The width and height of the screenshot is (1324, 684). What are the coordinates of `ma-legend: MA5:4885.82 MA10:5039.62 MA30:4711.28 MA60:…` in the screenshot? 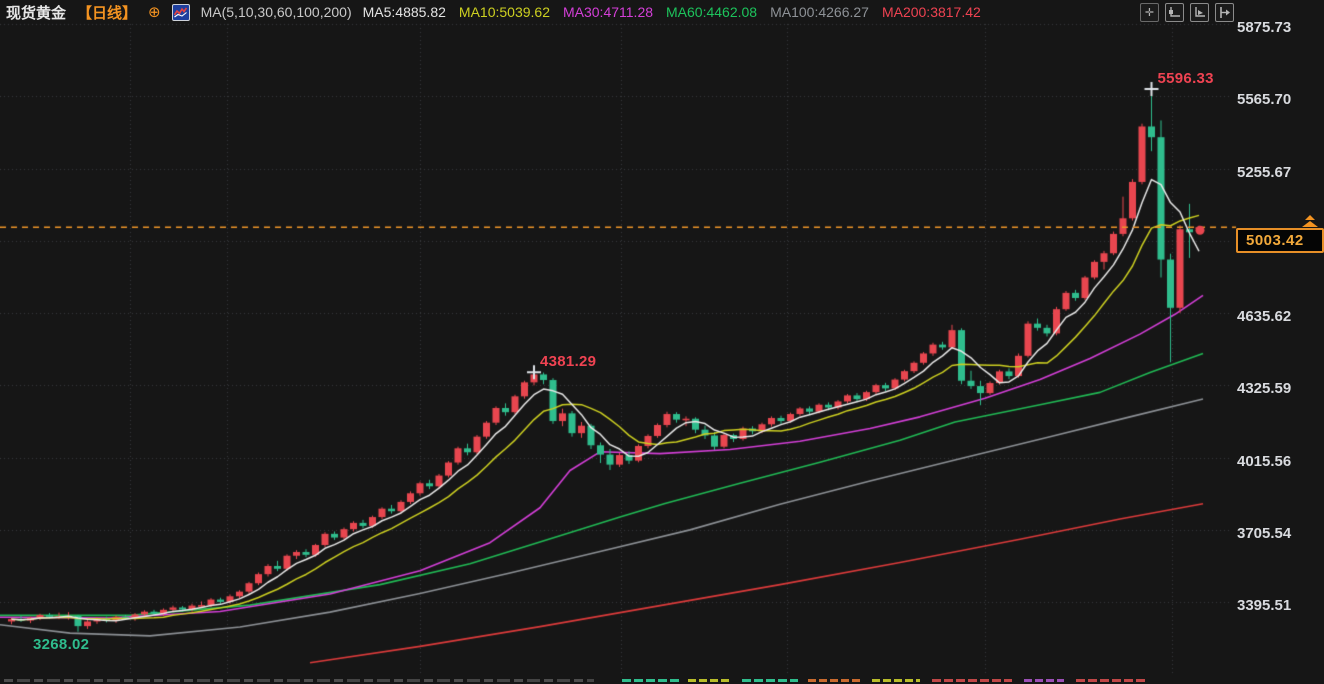 It's located at (672, 12).